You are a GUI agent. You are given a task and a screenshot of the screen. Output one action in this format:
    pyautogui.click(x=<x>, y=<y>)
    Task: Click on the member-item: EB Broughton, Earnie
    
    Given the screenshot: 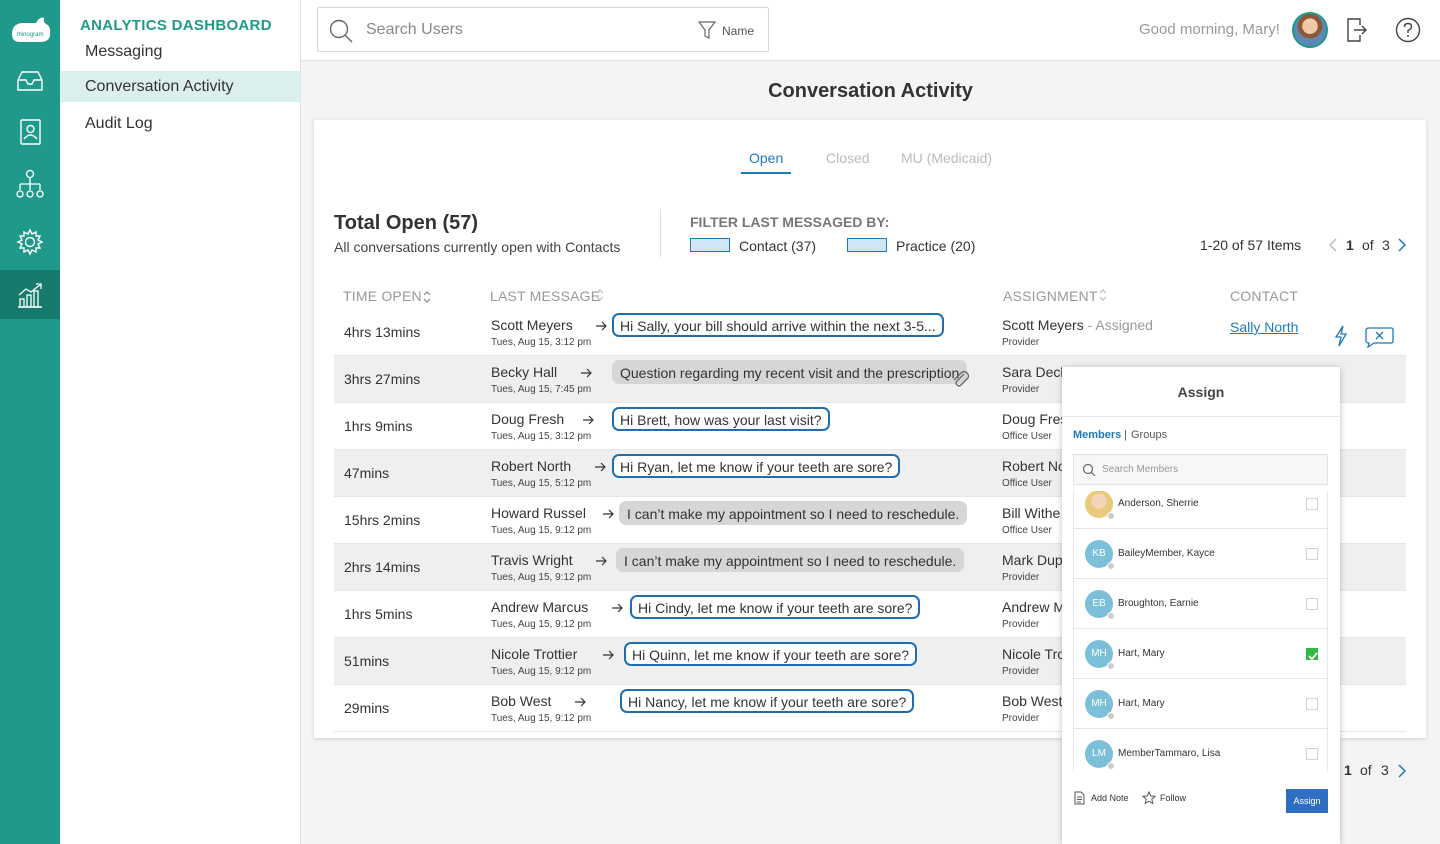 What is the action you would take?
    pyautogui.click(x=1200, y=604)
    